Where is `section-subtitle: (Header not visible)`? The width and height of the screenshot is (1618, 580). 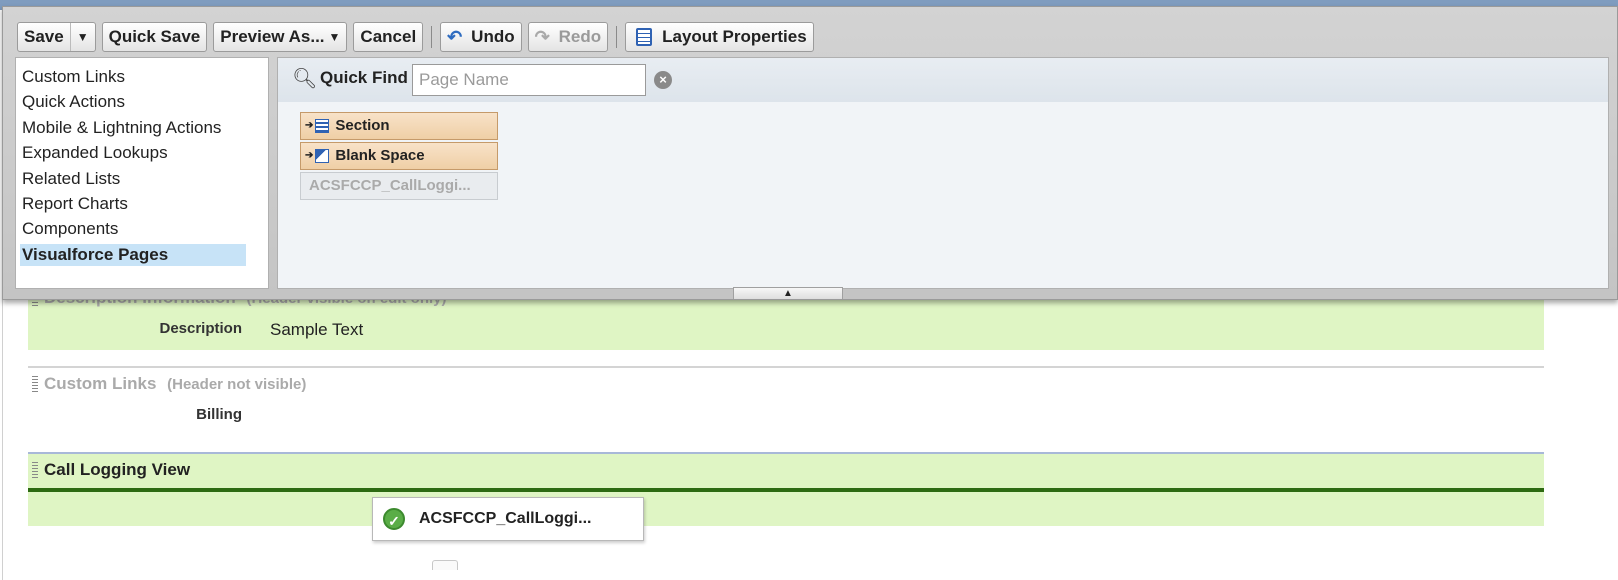 section-subtitle: (Header not visible) is located at coordinates (237, 384).